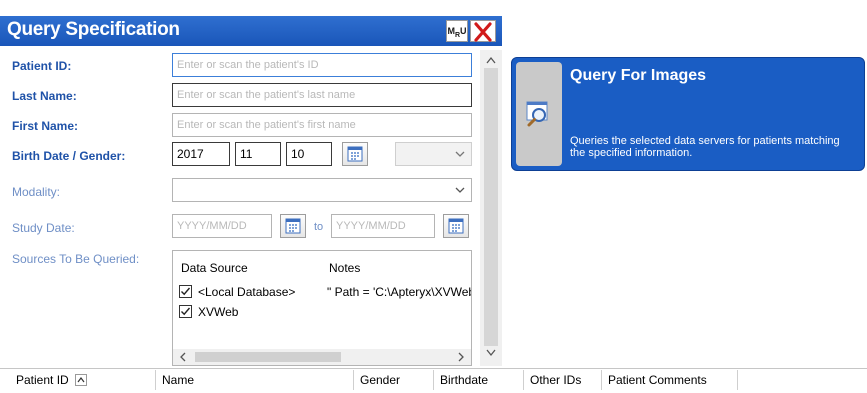 The image size is (867, 393). Describe the element at coordinates (183, 357) in the screenshot. I see `chevron-left-icon` at that location.